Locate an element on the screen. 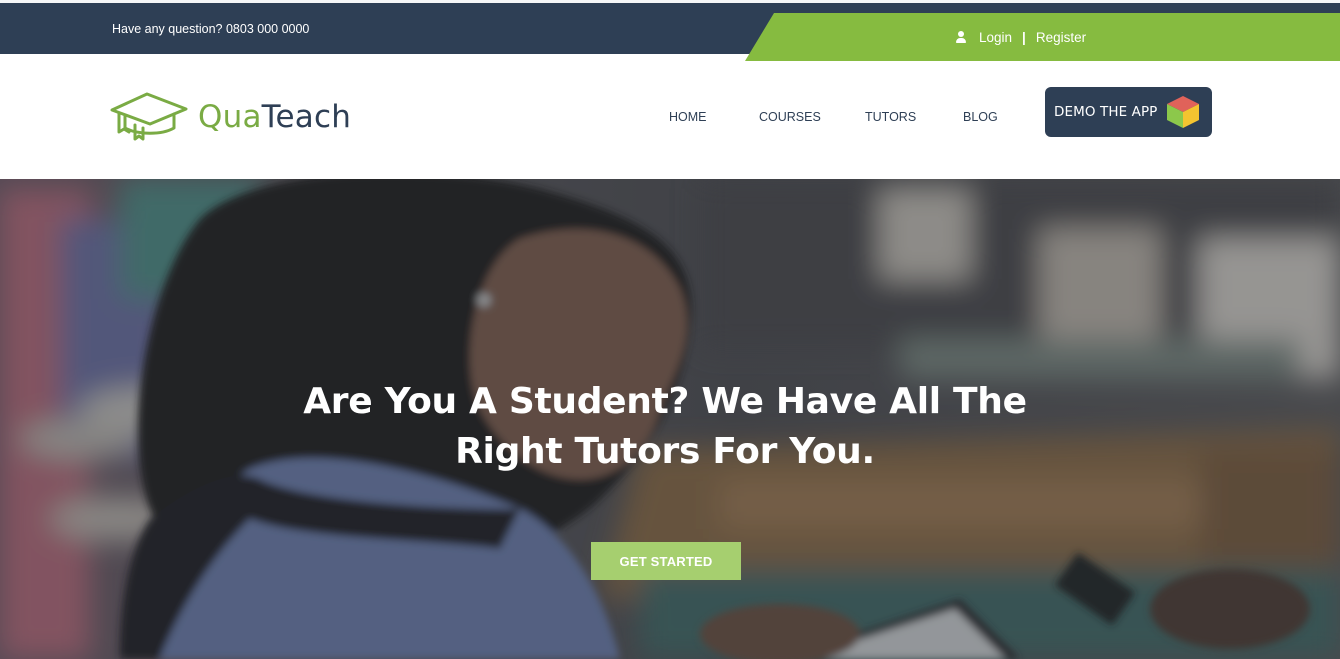 This screenshot has height=659, width=1340. logo-teach: Teach is located at coordinates (306, 117).